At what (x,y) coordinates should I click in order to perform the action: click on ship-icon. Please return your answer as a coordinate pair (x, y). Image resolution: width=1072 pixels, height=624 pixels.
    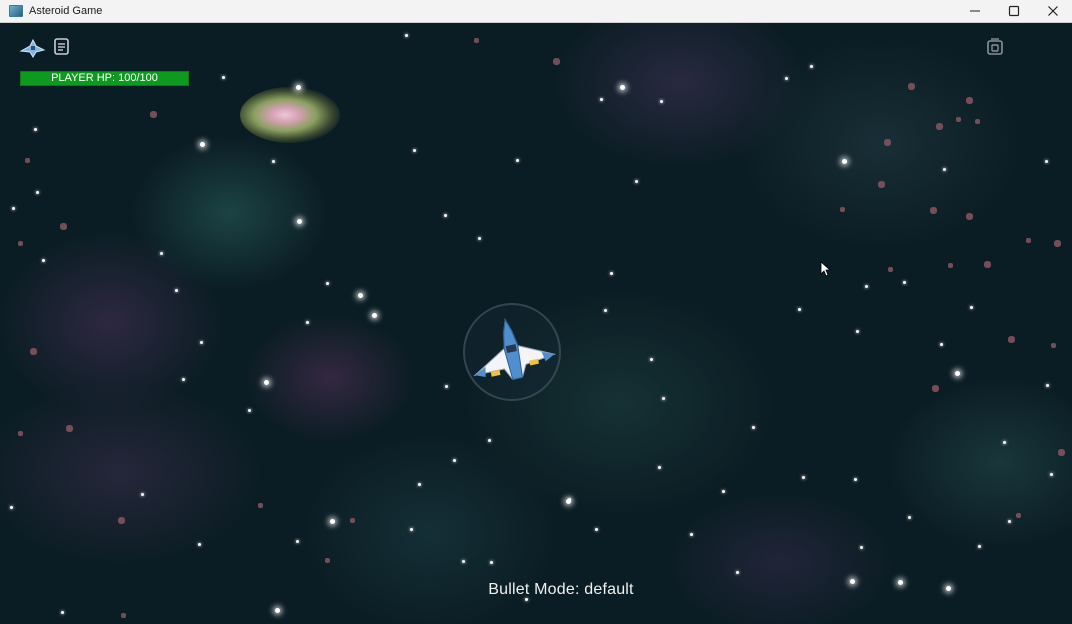
    Looking at the image, I should click on (32, 48).